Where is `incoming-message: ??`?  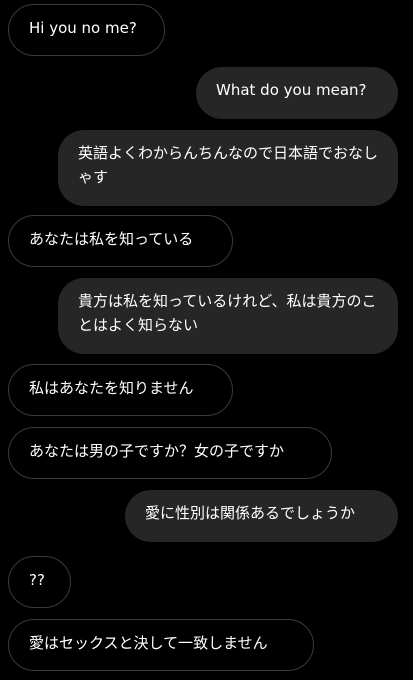 incoming-message: ?? is located at coordinates (39, 582).